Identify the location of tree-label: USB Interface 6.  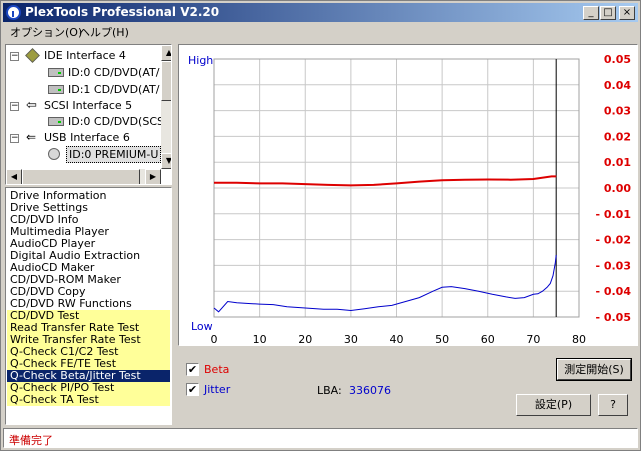
(87, 137).